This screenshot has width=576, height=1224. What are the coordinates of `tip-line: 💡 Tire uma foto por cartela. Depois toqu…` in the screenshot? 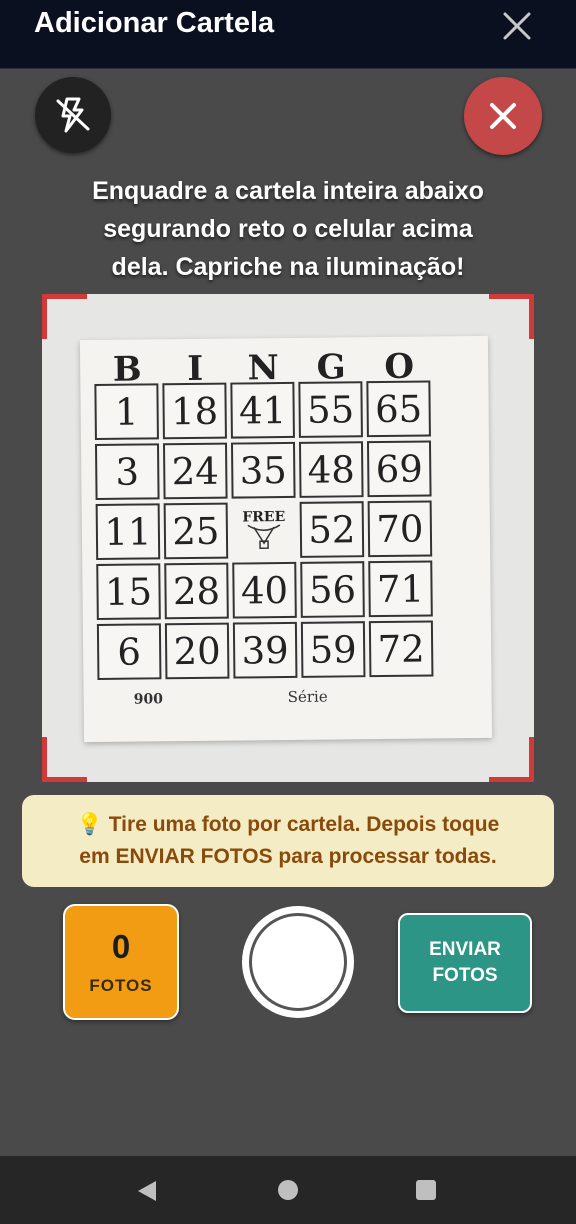 It's located at (288, 825).